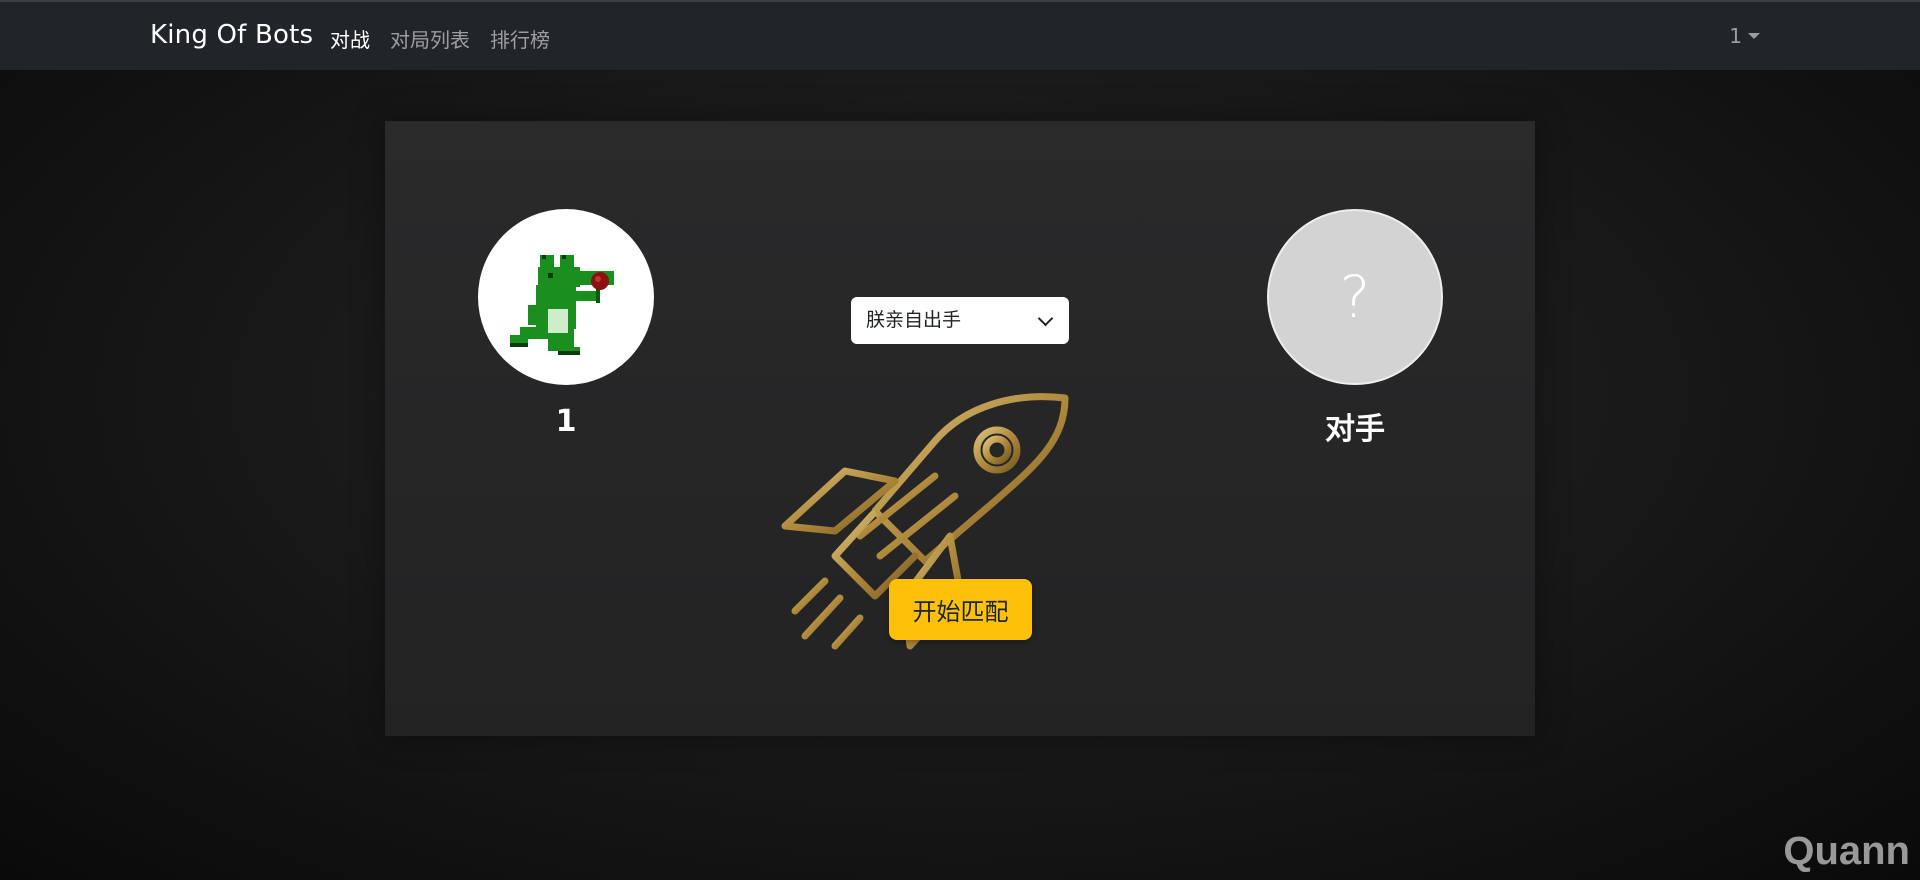 The height and width of the screenshot is (880, 1920). Describe the element at coordinates (520, 38) in the screenshot. I see `nav-link-ranklist: 排行榜` at that location.